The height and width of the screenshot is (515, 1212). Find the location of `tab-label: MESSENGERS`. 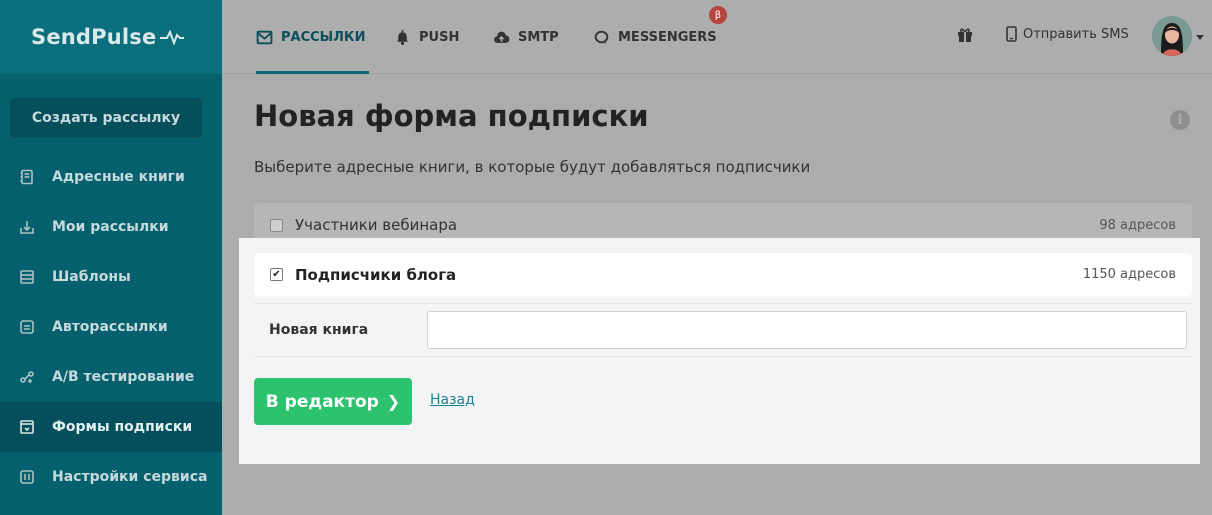

tab-label: MESSENGERS is located at coordinates (667, 37).